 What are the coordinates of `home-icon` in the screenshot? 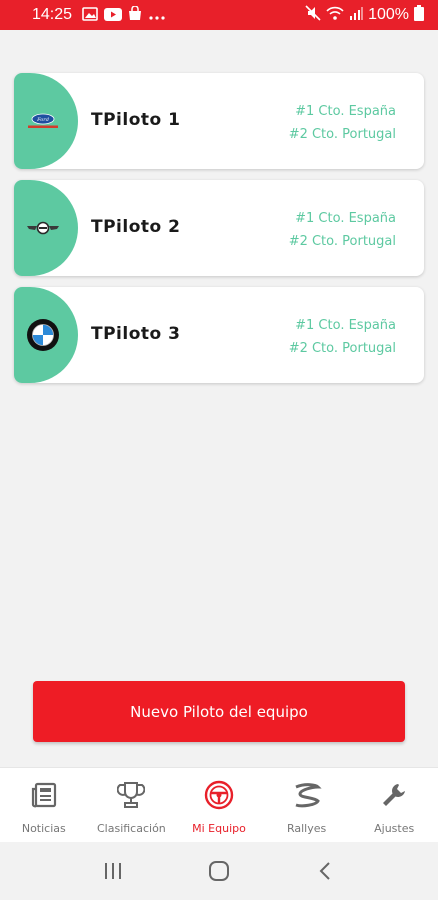 It's located at (219, 871).